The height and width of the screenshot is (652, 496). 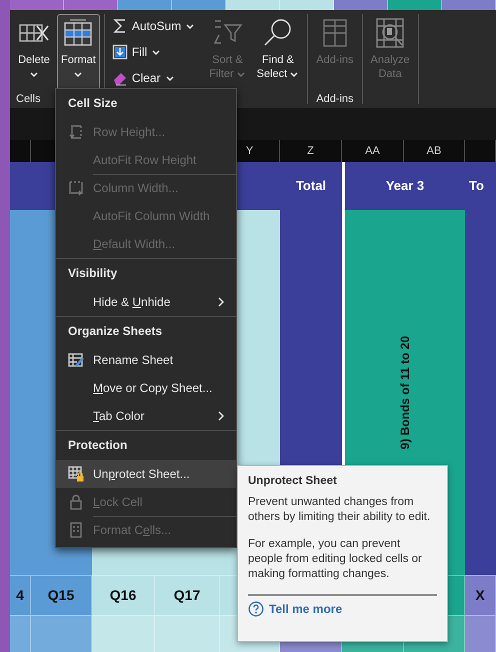 I want to click on menu-section-header: Visibility, so click(x=92, y=273).